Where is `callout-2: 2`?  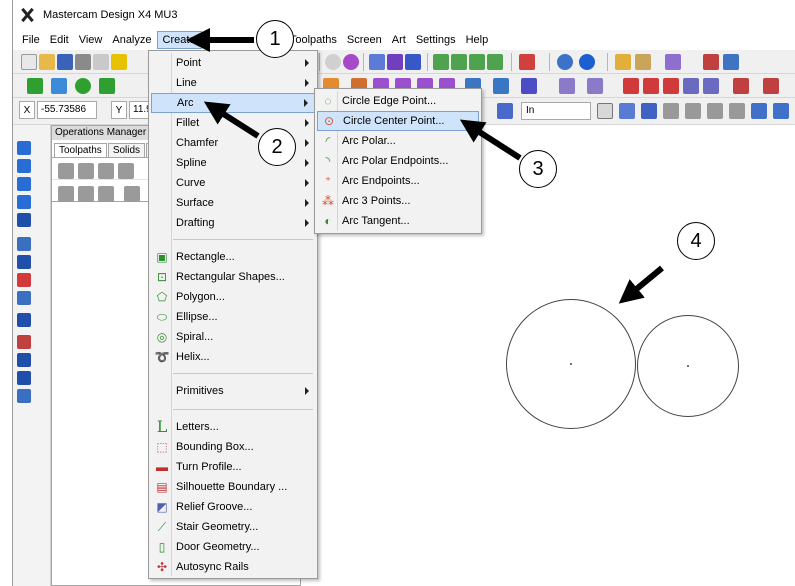 callout-2: 2 is located at coordinates (277, 147).